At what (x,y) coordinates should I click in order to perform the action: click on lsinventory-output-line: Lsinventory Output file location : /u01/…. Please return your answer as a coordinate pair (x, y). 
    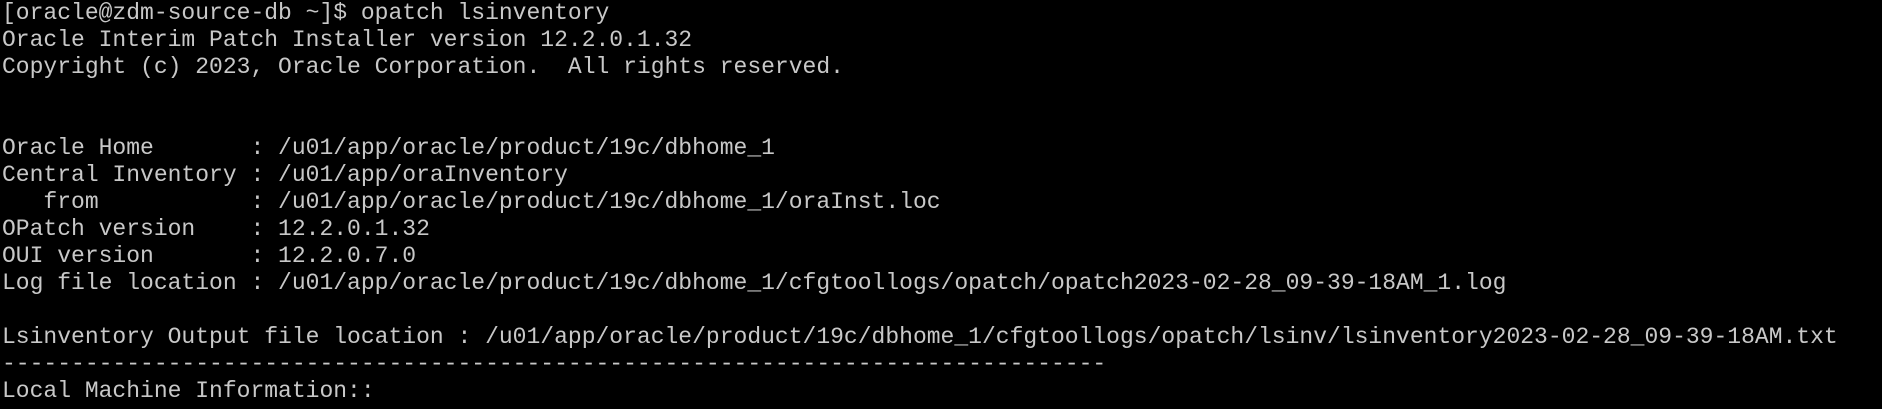
    Looking at the image, I should click on (920, 337).